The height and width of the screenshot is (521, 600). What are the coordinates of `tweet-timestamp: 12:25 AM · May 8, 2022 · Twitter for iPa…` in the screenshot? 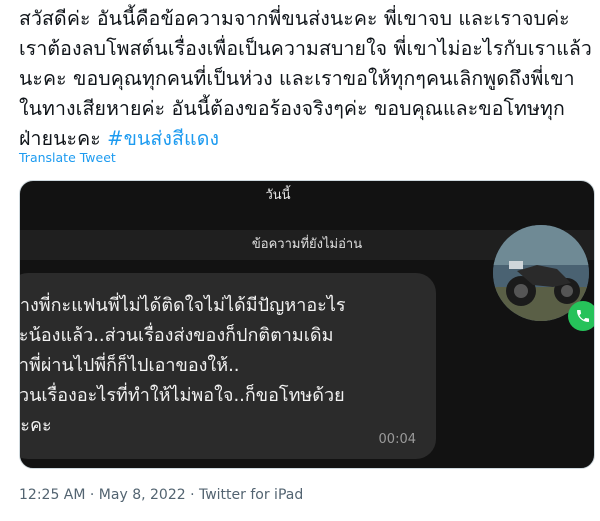 It's located at (161, 495).